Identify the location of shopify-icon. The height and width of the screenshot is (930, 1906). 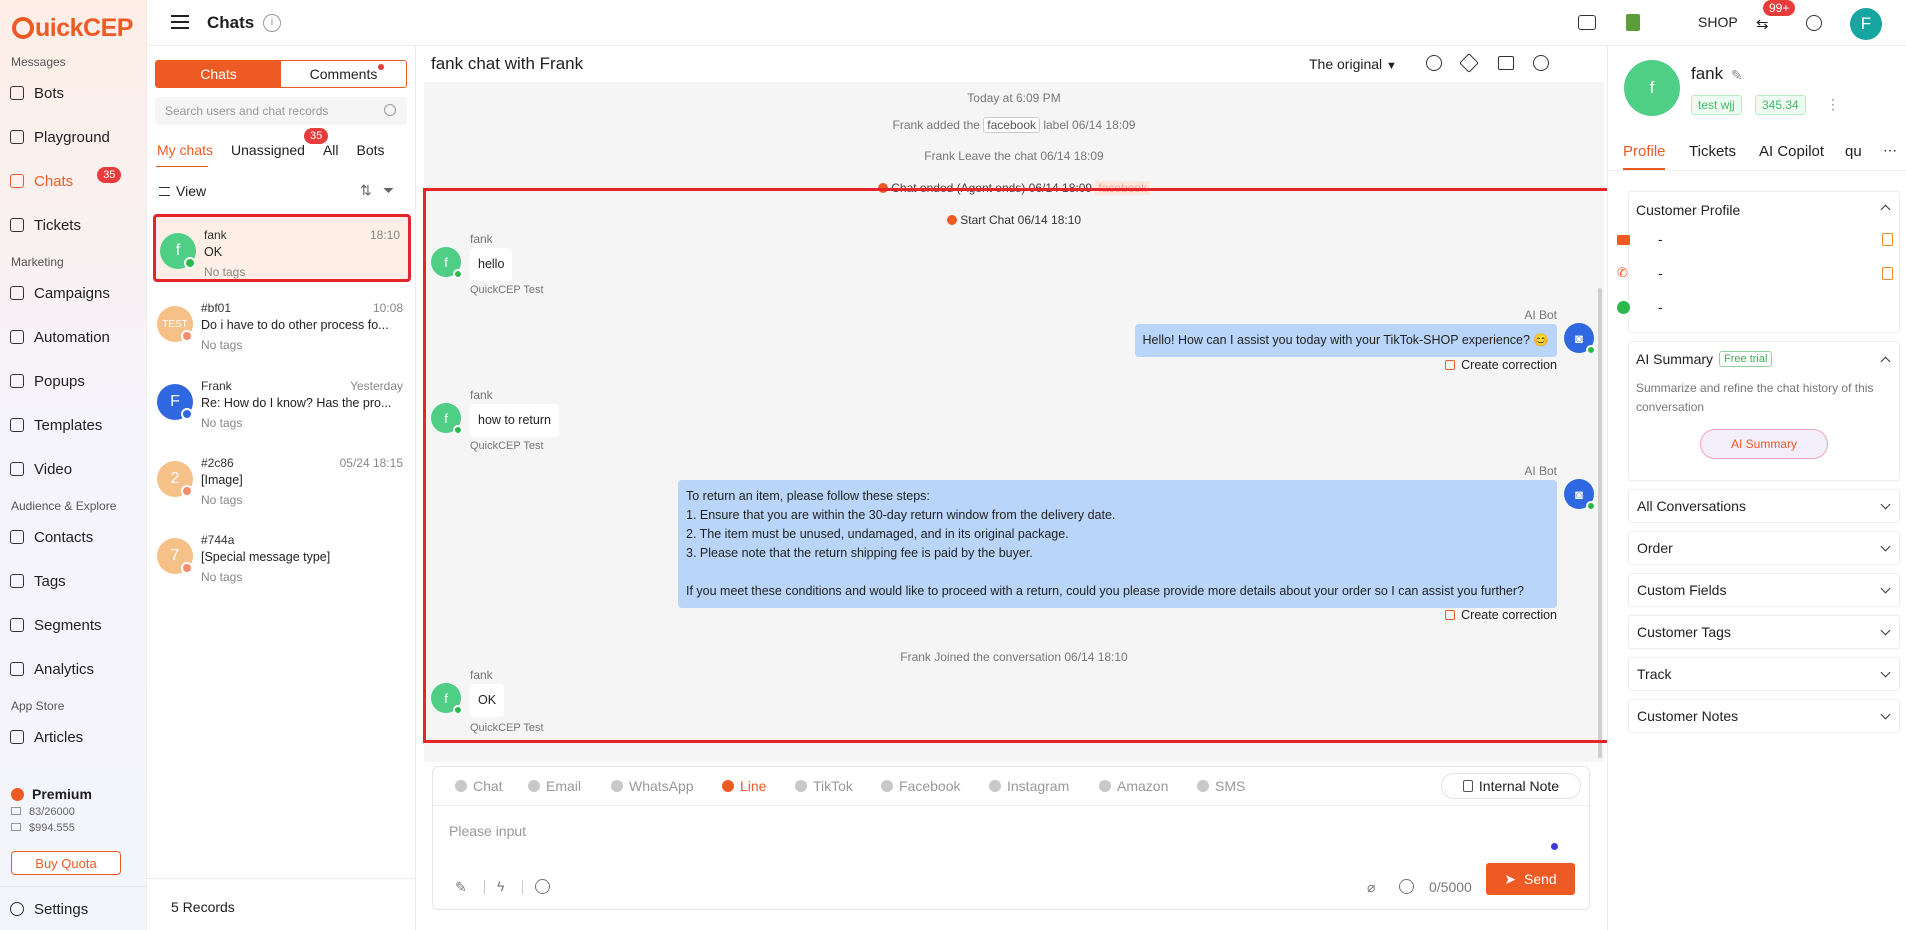
(1633, 22).